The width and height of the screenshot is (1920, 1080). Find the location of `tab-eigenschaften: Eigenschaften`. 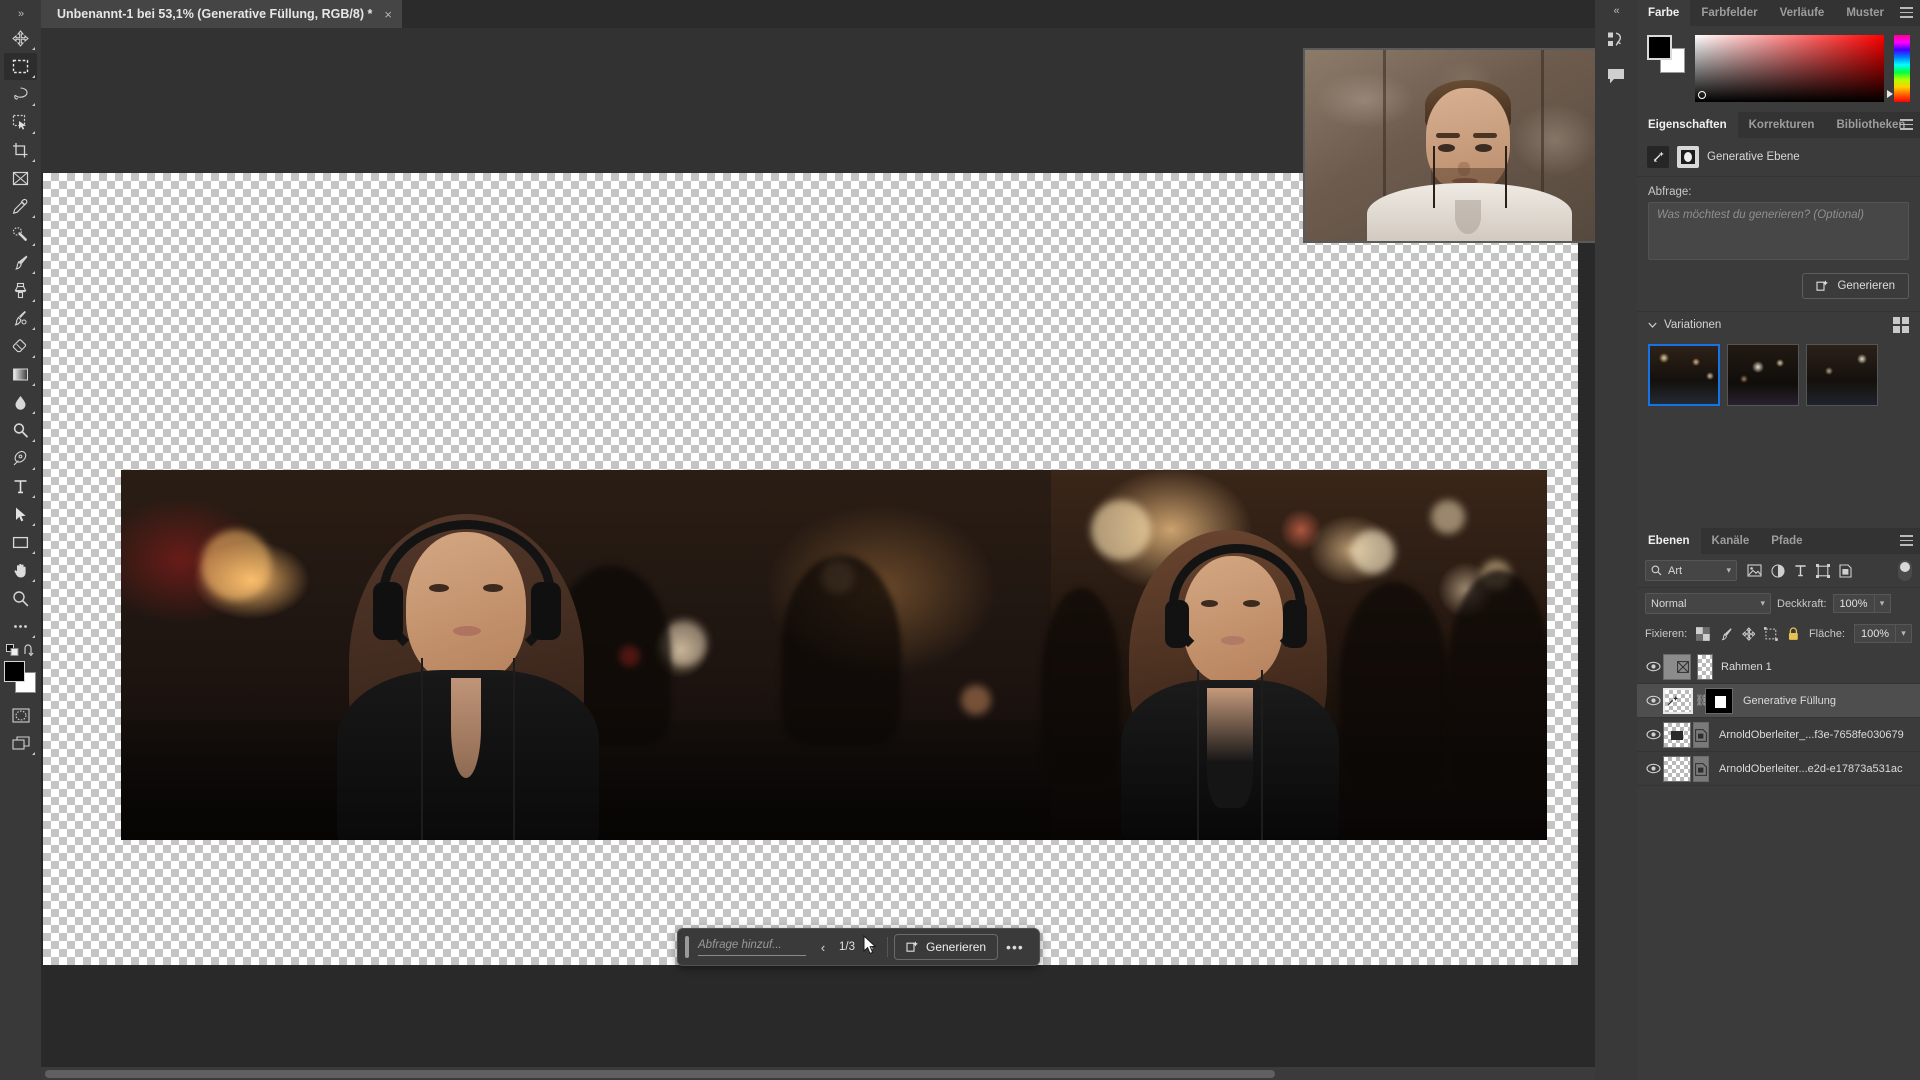

tab-eigenschaften: Eigenschaften is located at coordinates (1687, 125).